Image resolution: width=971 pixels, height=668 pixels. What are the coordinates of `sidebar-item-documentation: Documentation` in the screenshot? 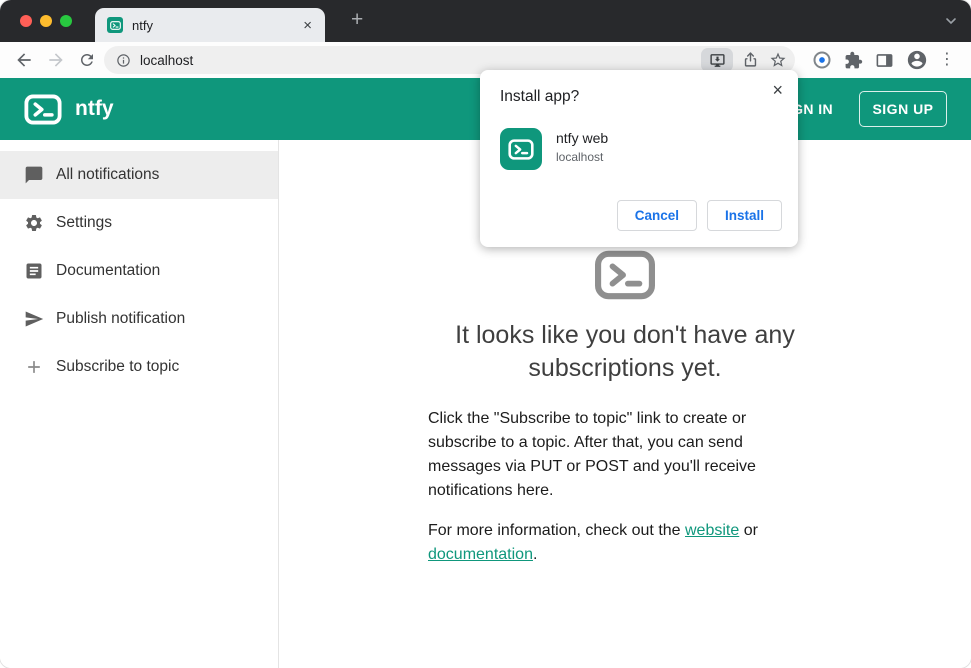 It's located at (139, 271).